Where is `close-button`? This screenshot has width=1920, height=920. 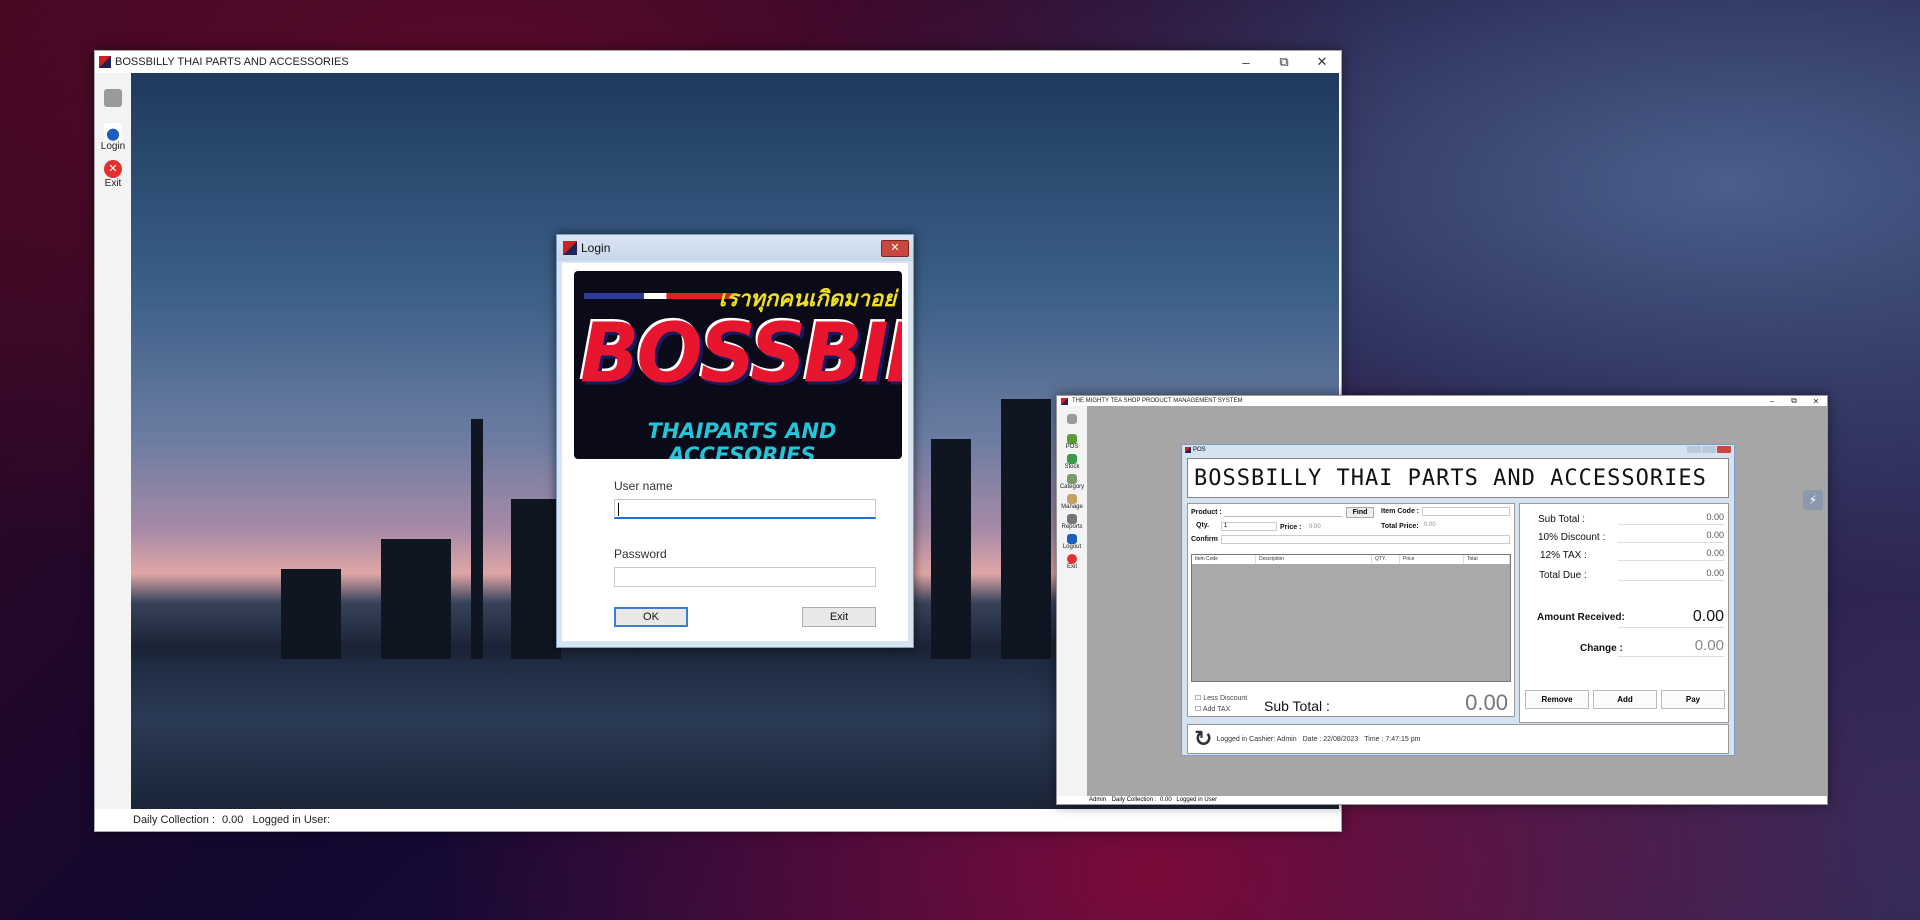 close-button is located at coordinates (1724, 449).